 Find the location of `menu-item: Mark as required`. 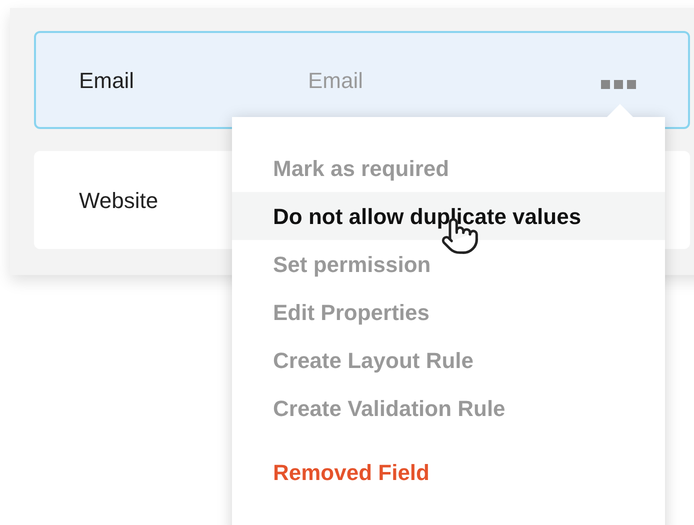

menu-item: Mark as required is located at coordinates (448, 168).